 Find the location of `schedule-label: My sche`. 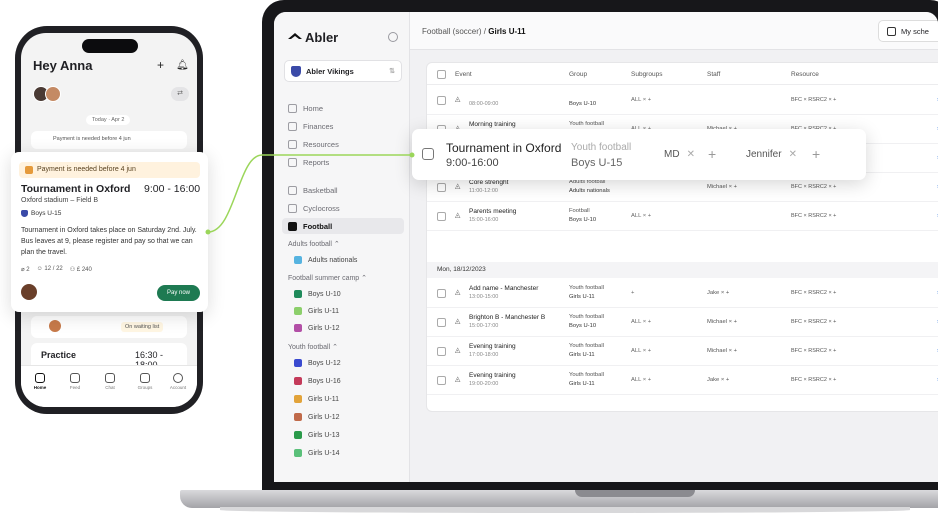

schedule-label: My sche is located at coordinates (915, 31).